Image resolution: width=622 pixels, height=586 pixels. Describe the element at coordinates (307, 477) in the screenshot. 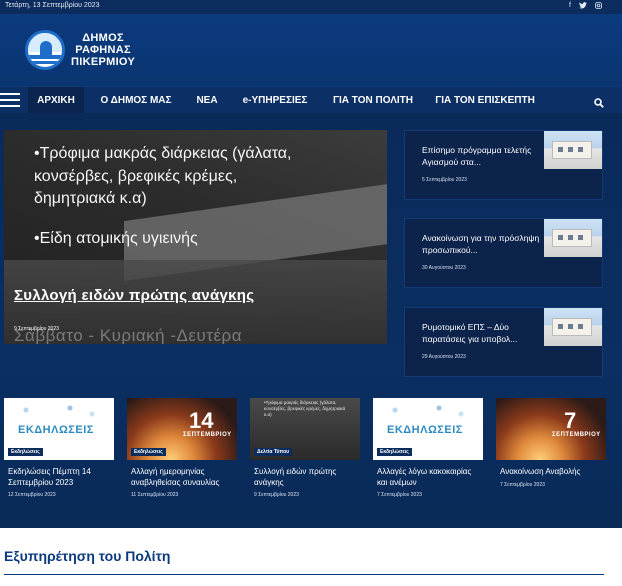

I see `news-card-title: Συλλογή ειδών πρώτης ανάγκης` at that location.